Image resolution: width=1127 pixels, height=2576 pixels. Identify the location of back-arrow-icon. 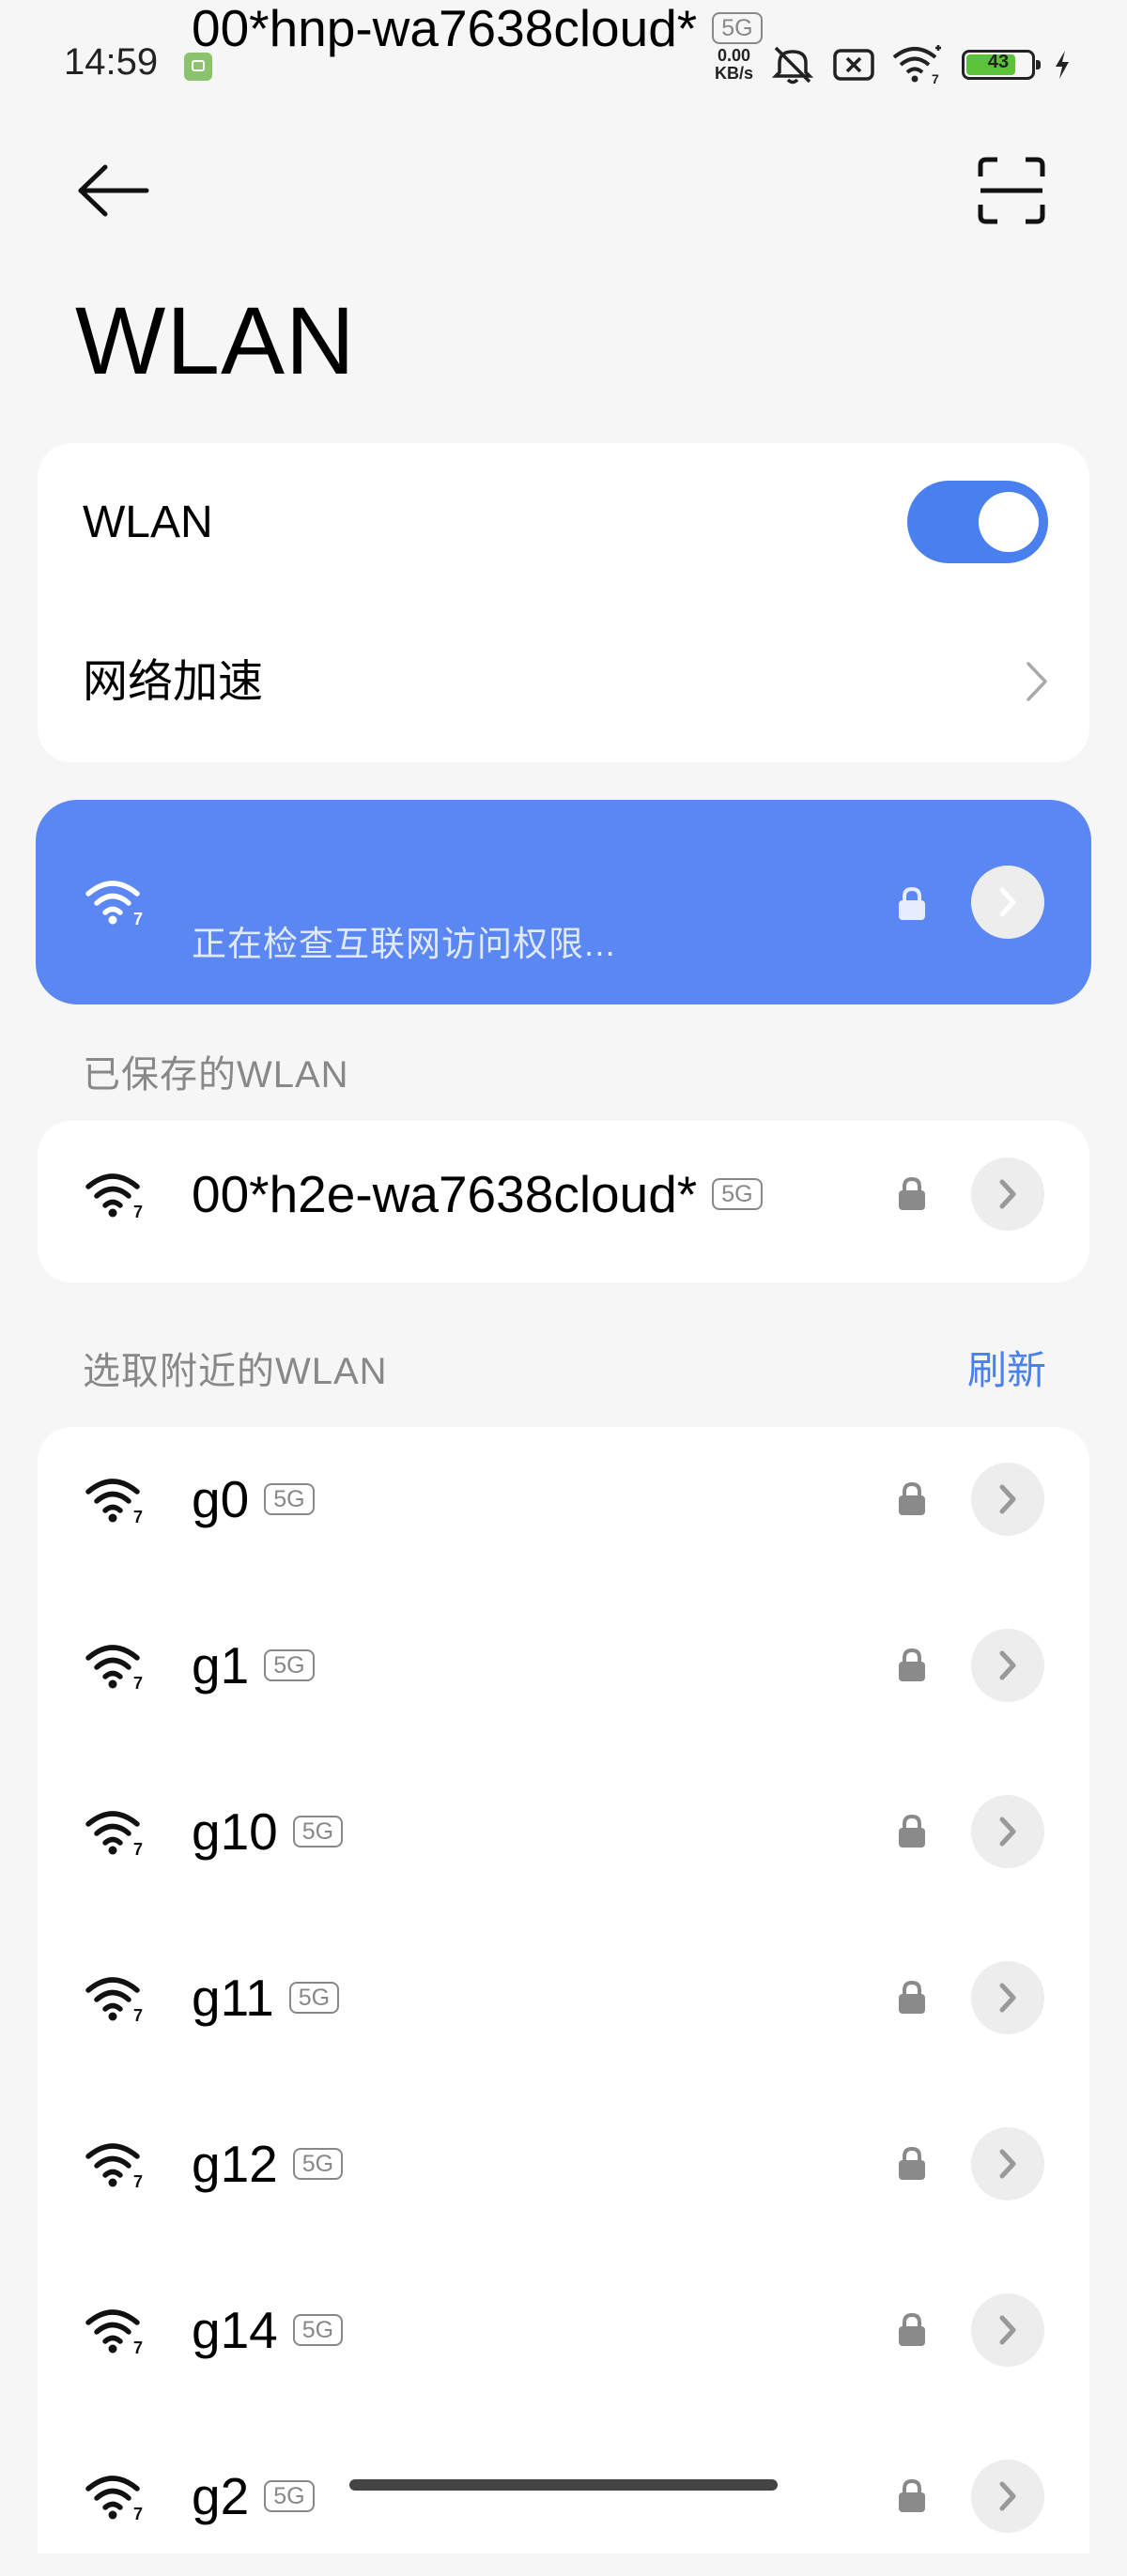
(114, 191).